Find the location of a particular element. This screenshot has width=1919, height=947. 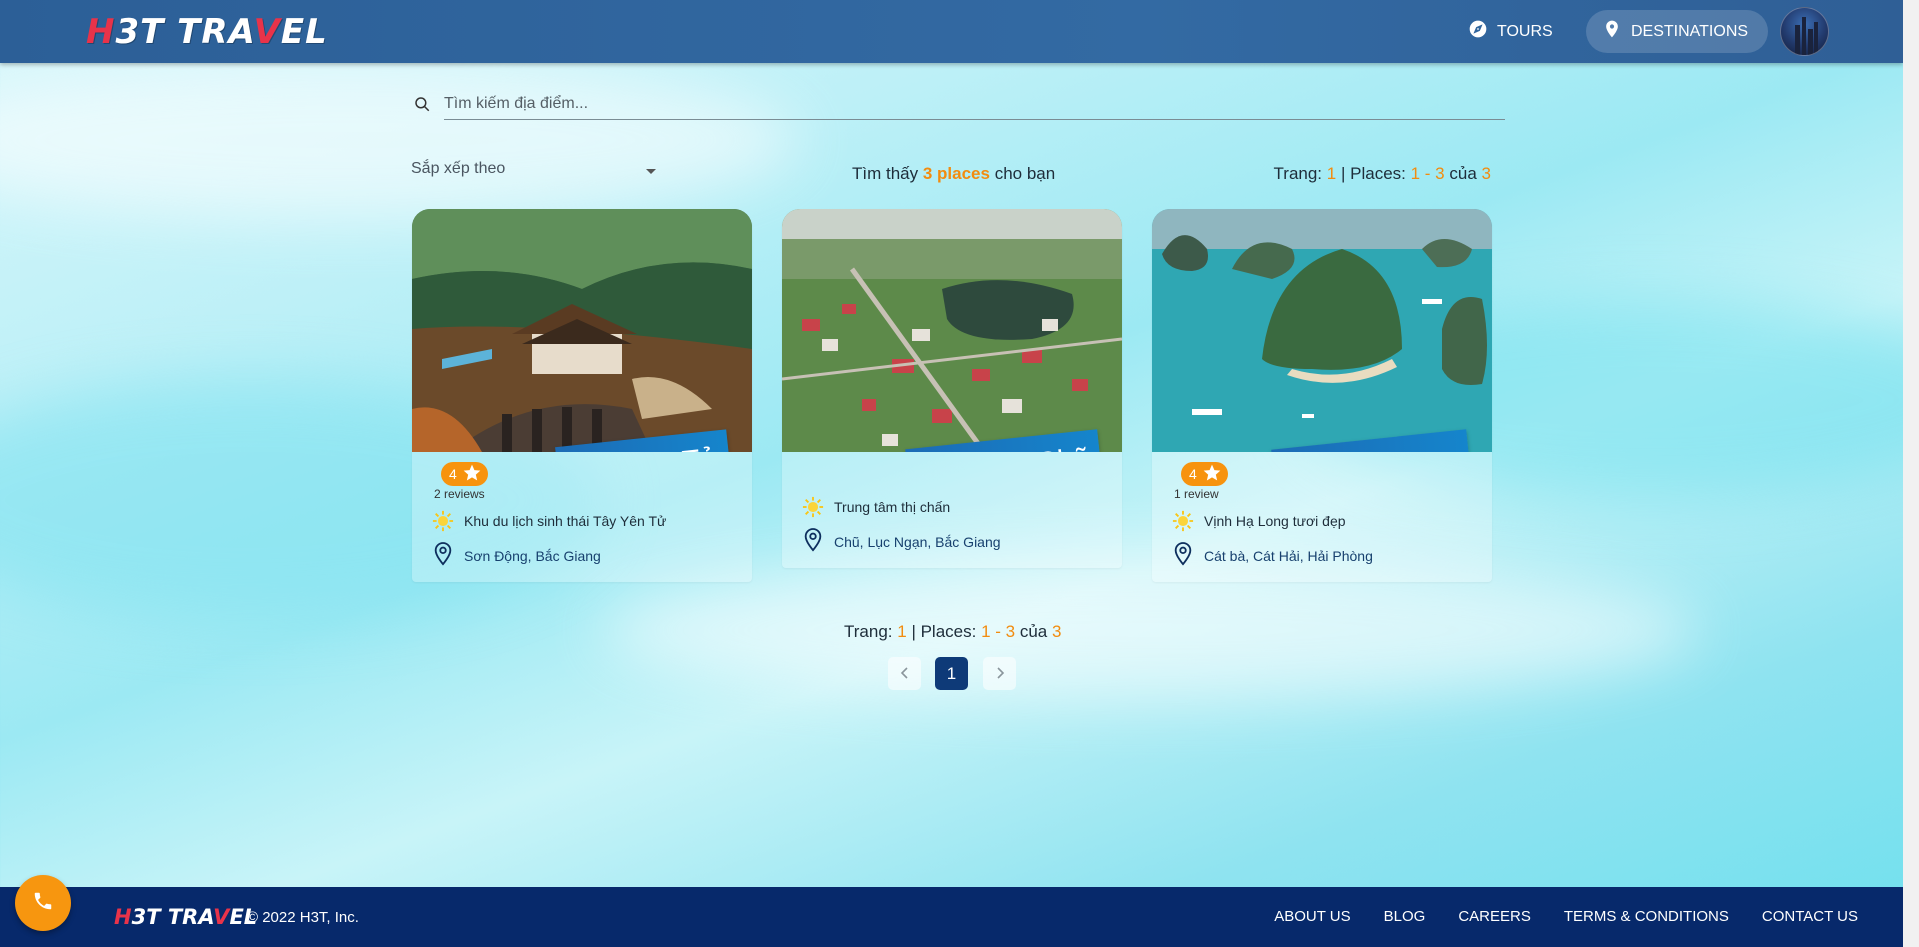

page-button-label: 1 is located at coordinates (951, 673).